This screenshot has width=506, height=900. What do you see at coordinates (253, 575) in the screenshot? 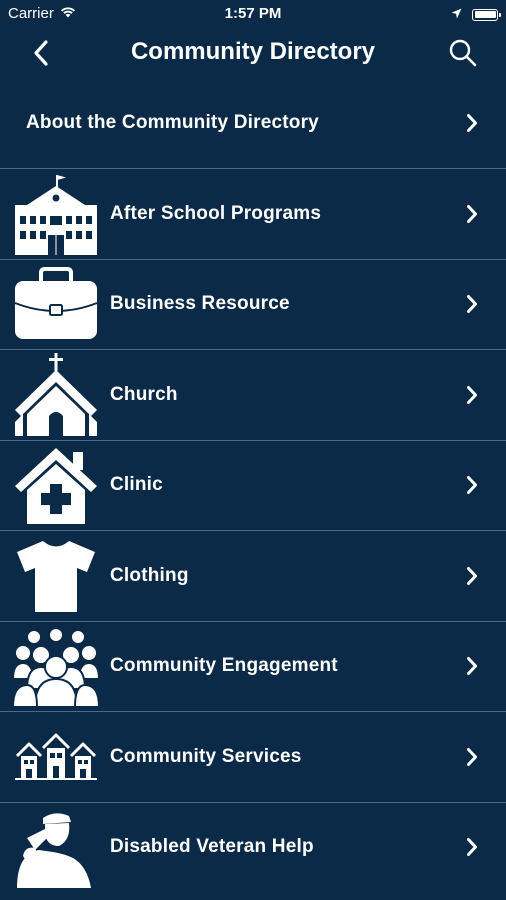
I see `list-item-clothing: Clothing` at bounding box center [253, 575].